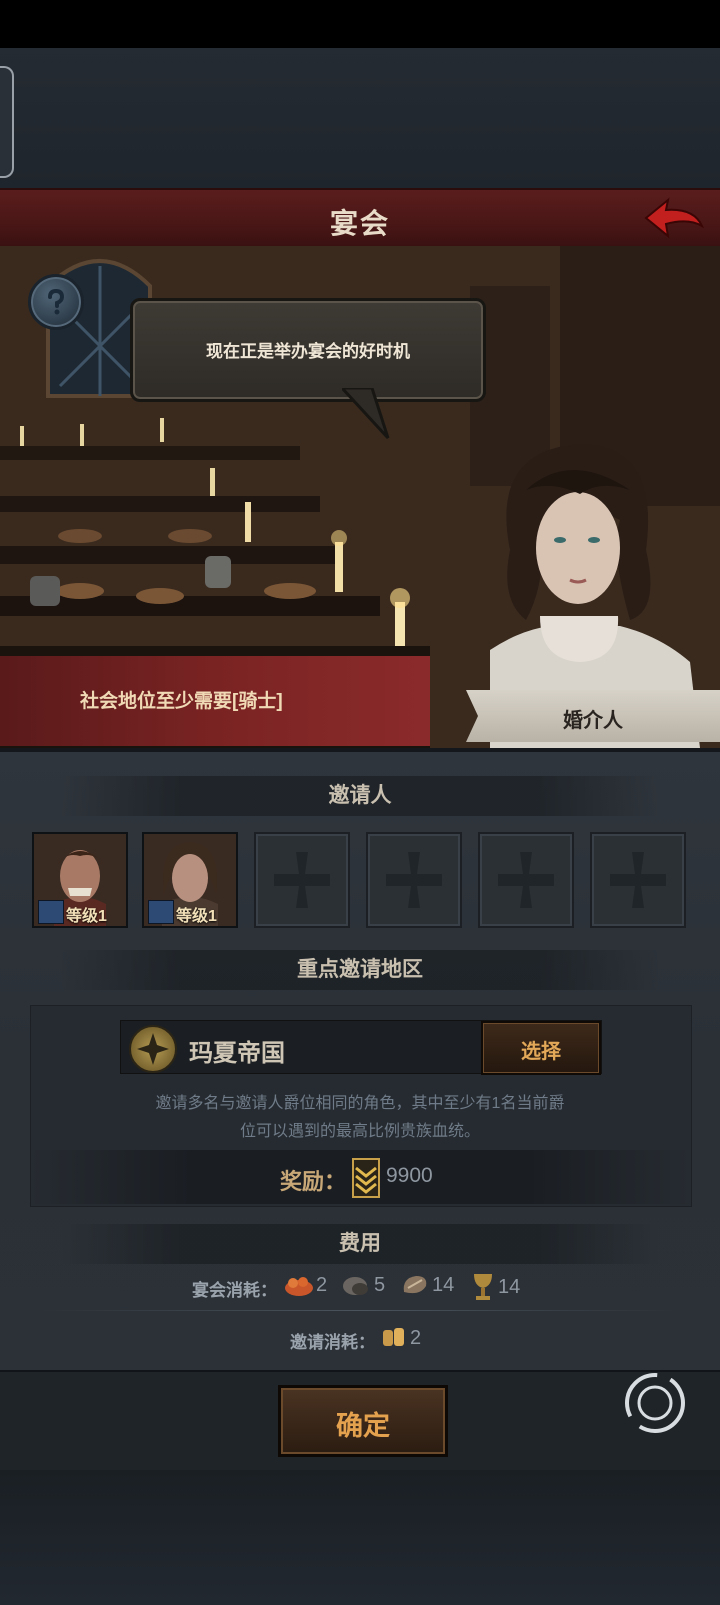 The image size is (720, 1605). Describe the element at coordinates (409, 1175) in the screenshot. I see `reward-value: 9900` at that location.